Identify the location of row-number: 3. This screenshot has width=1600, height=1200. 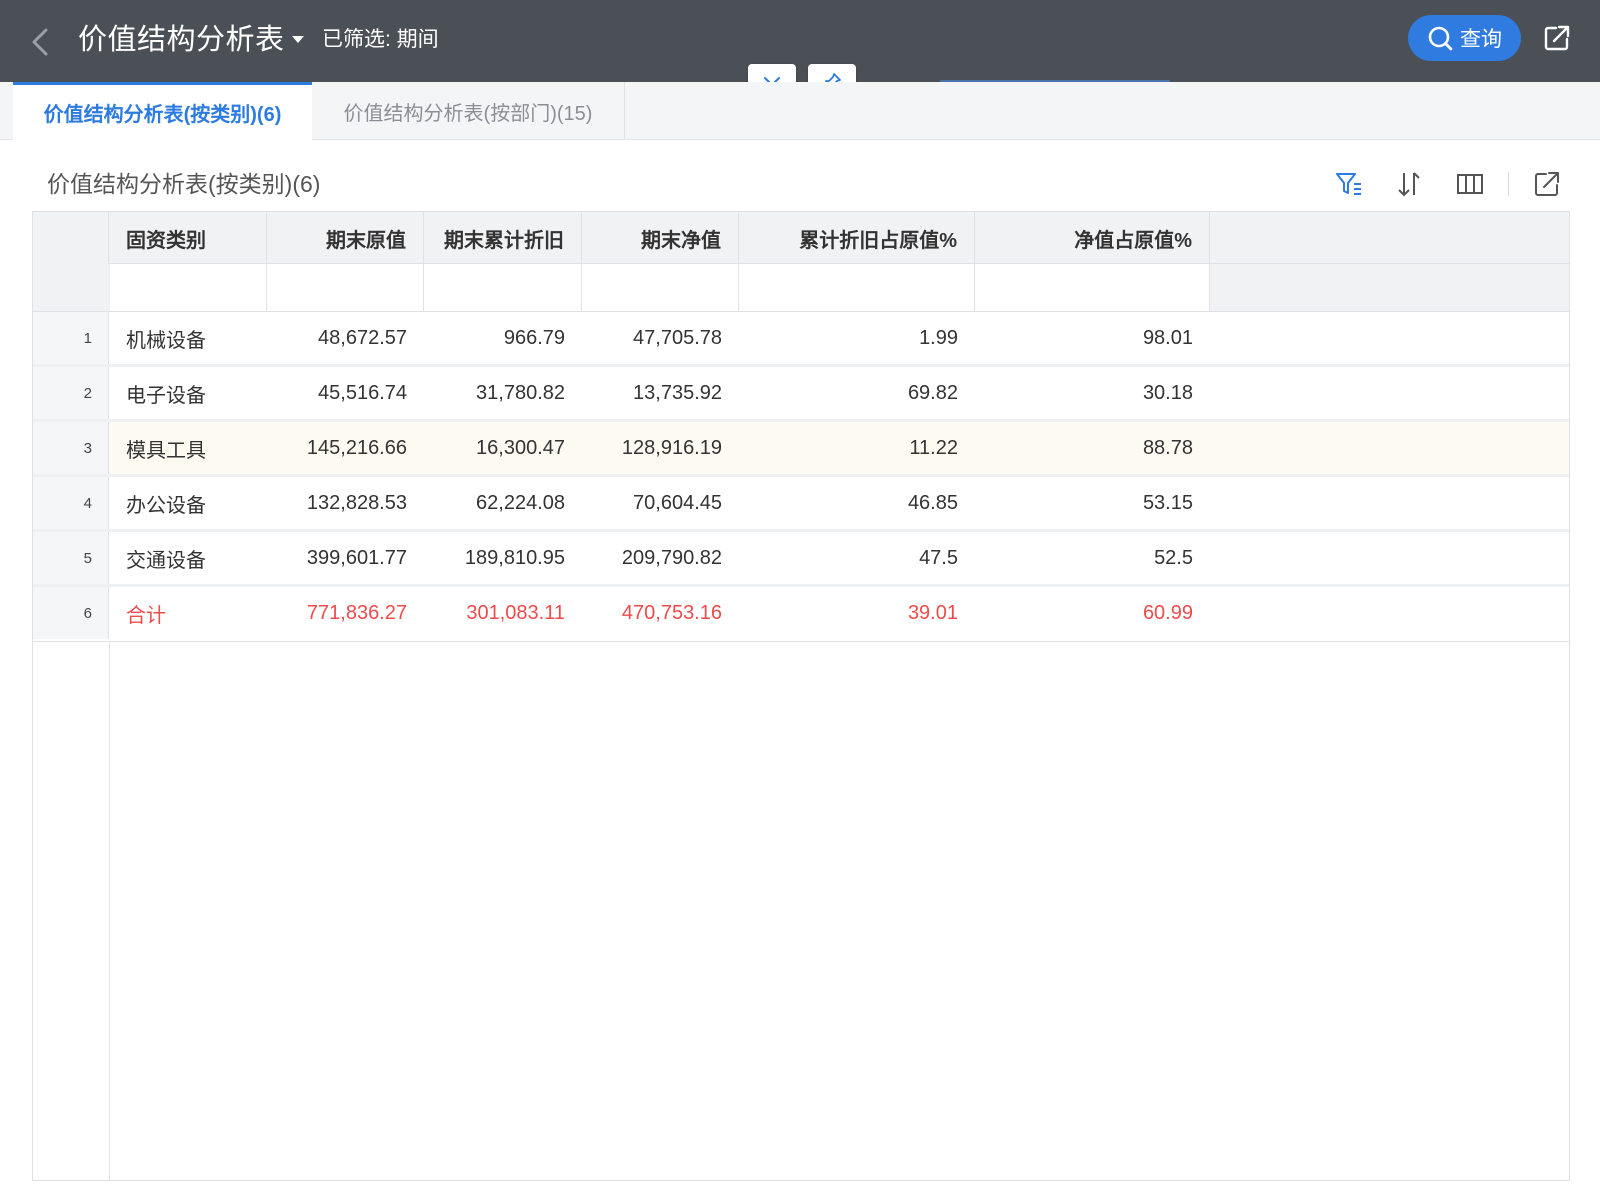
(71, 448).